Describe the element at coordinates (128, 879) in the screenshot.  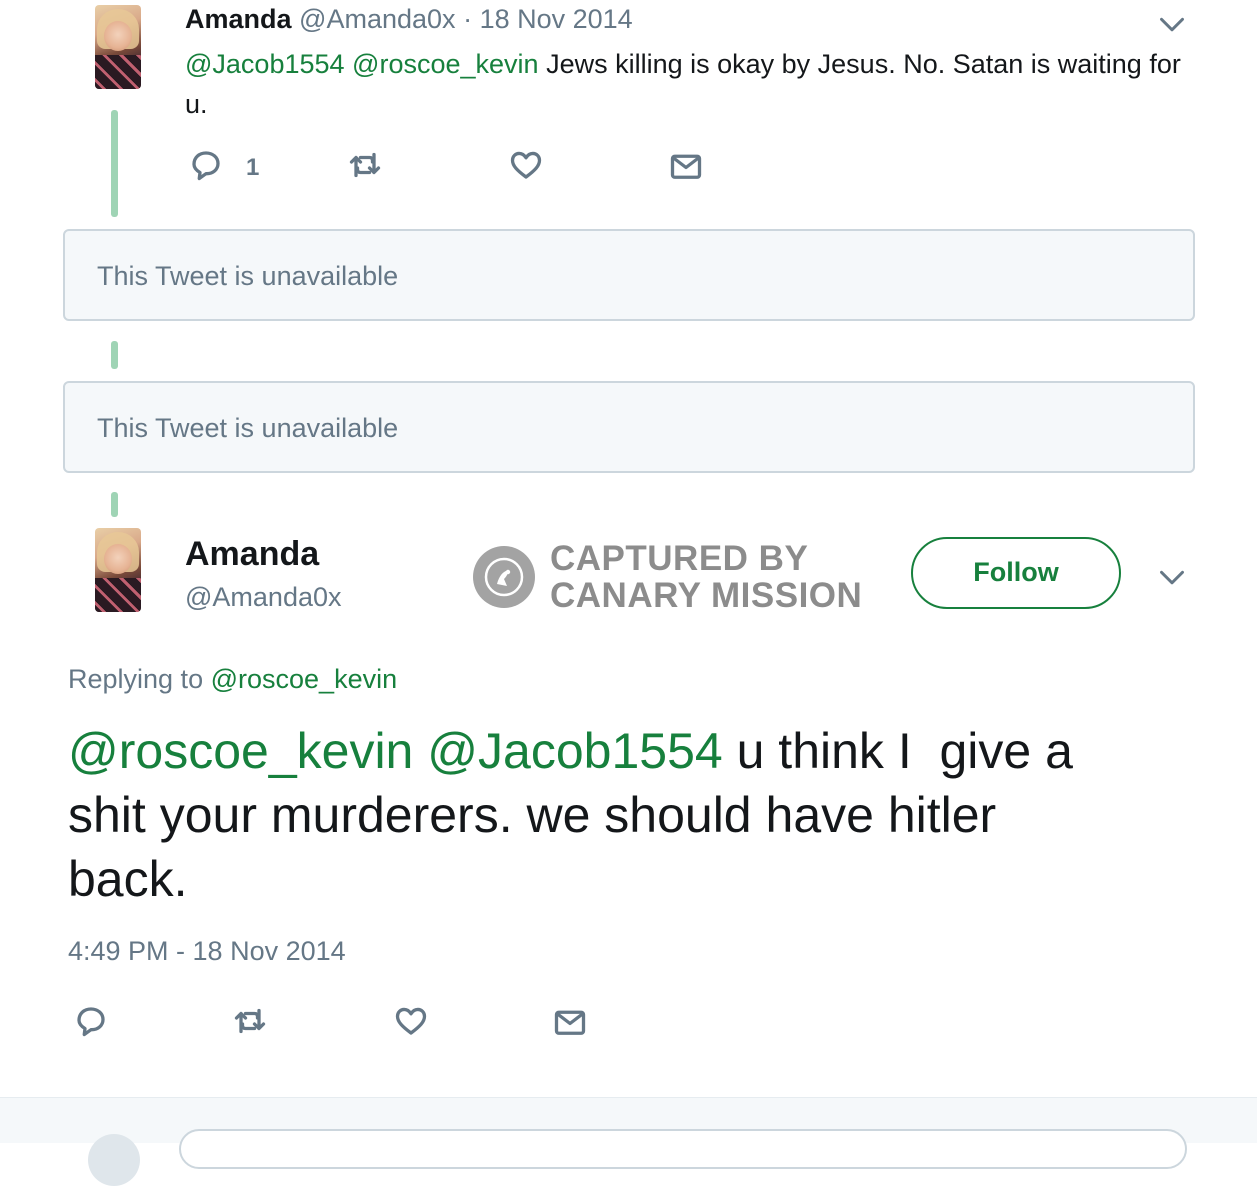
I see `tweet-text-line: back.` at that location.